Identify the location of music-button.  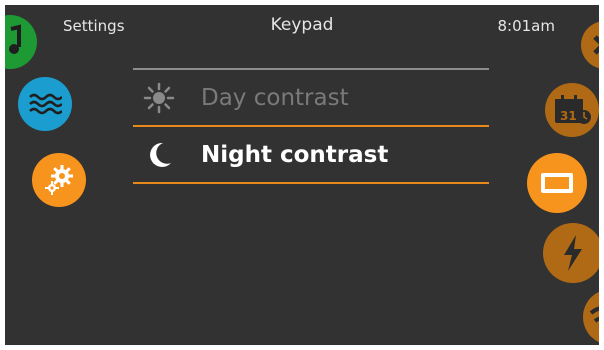
(21, 42).